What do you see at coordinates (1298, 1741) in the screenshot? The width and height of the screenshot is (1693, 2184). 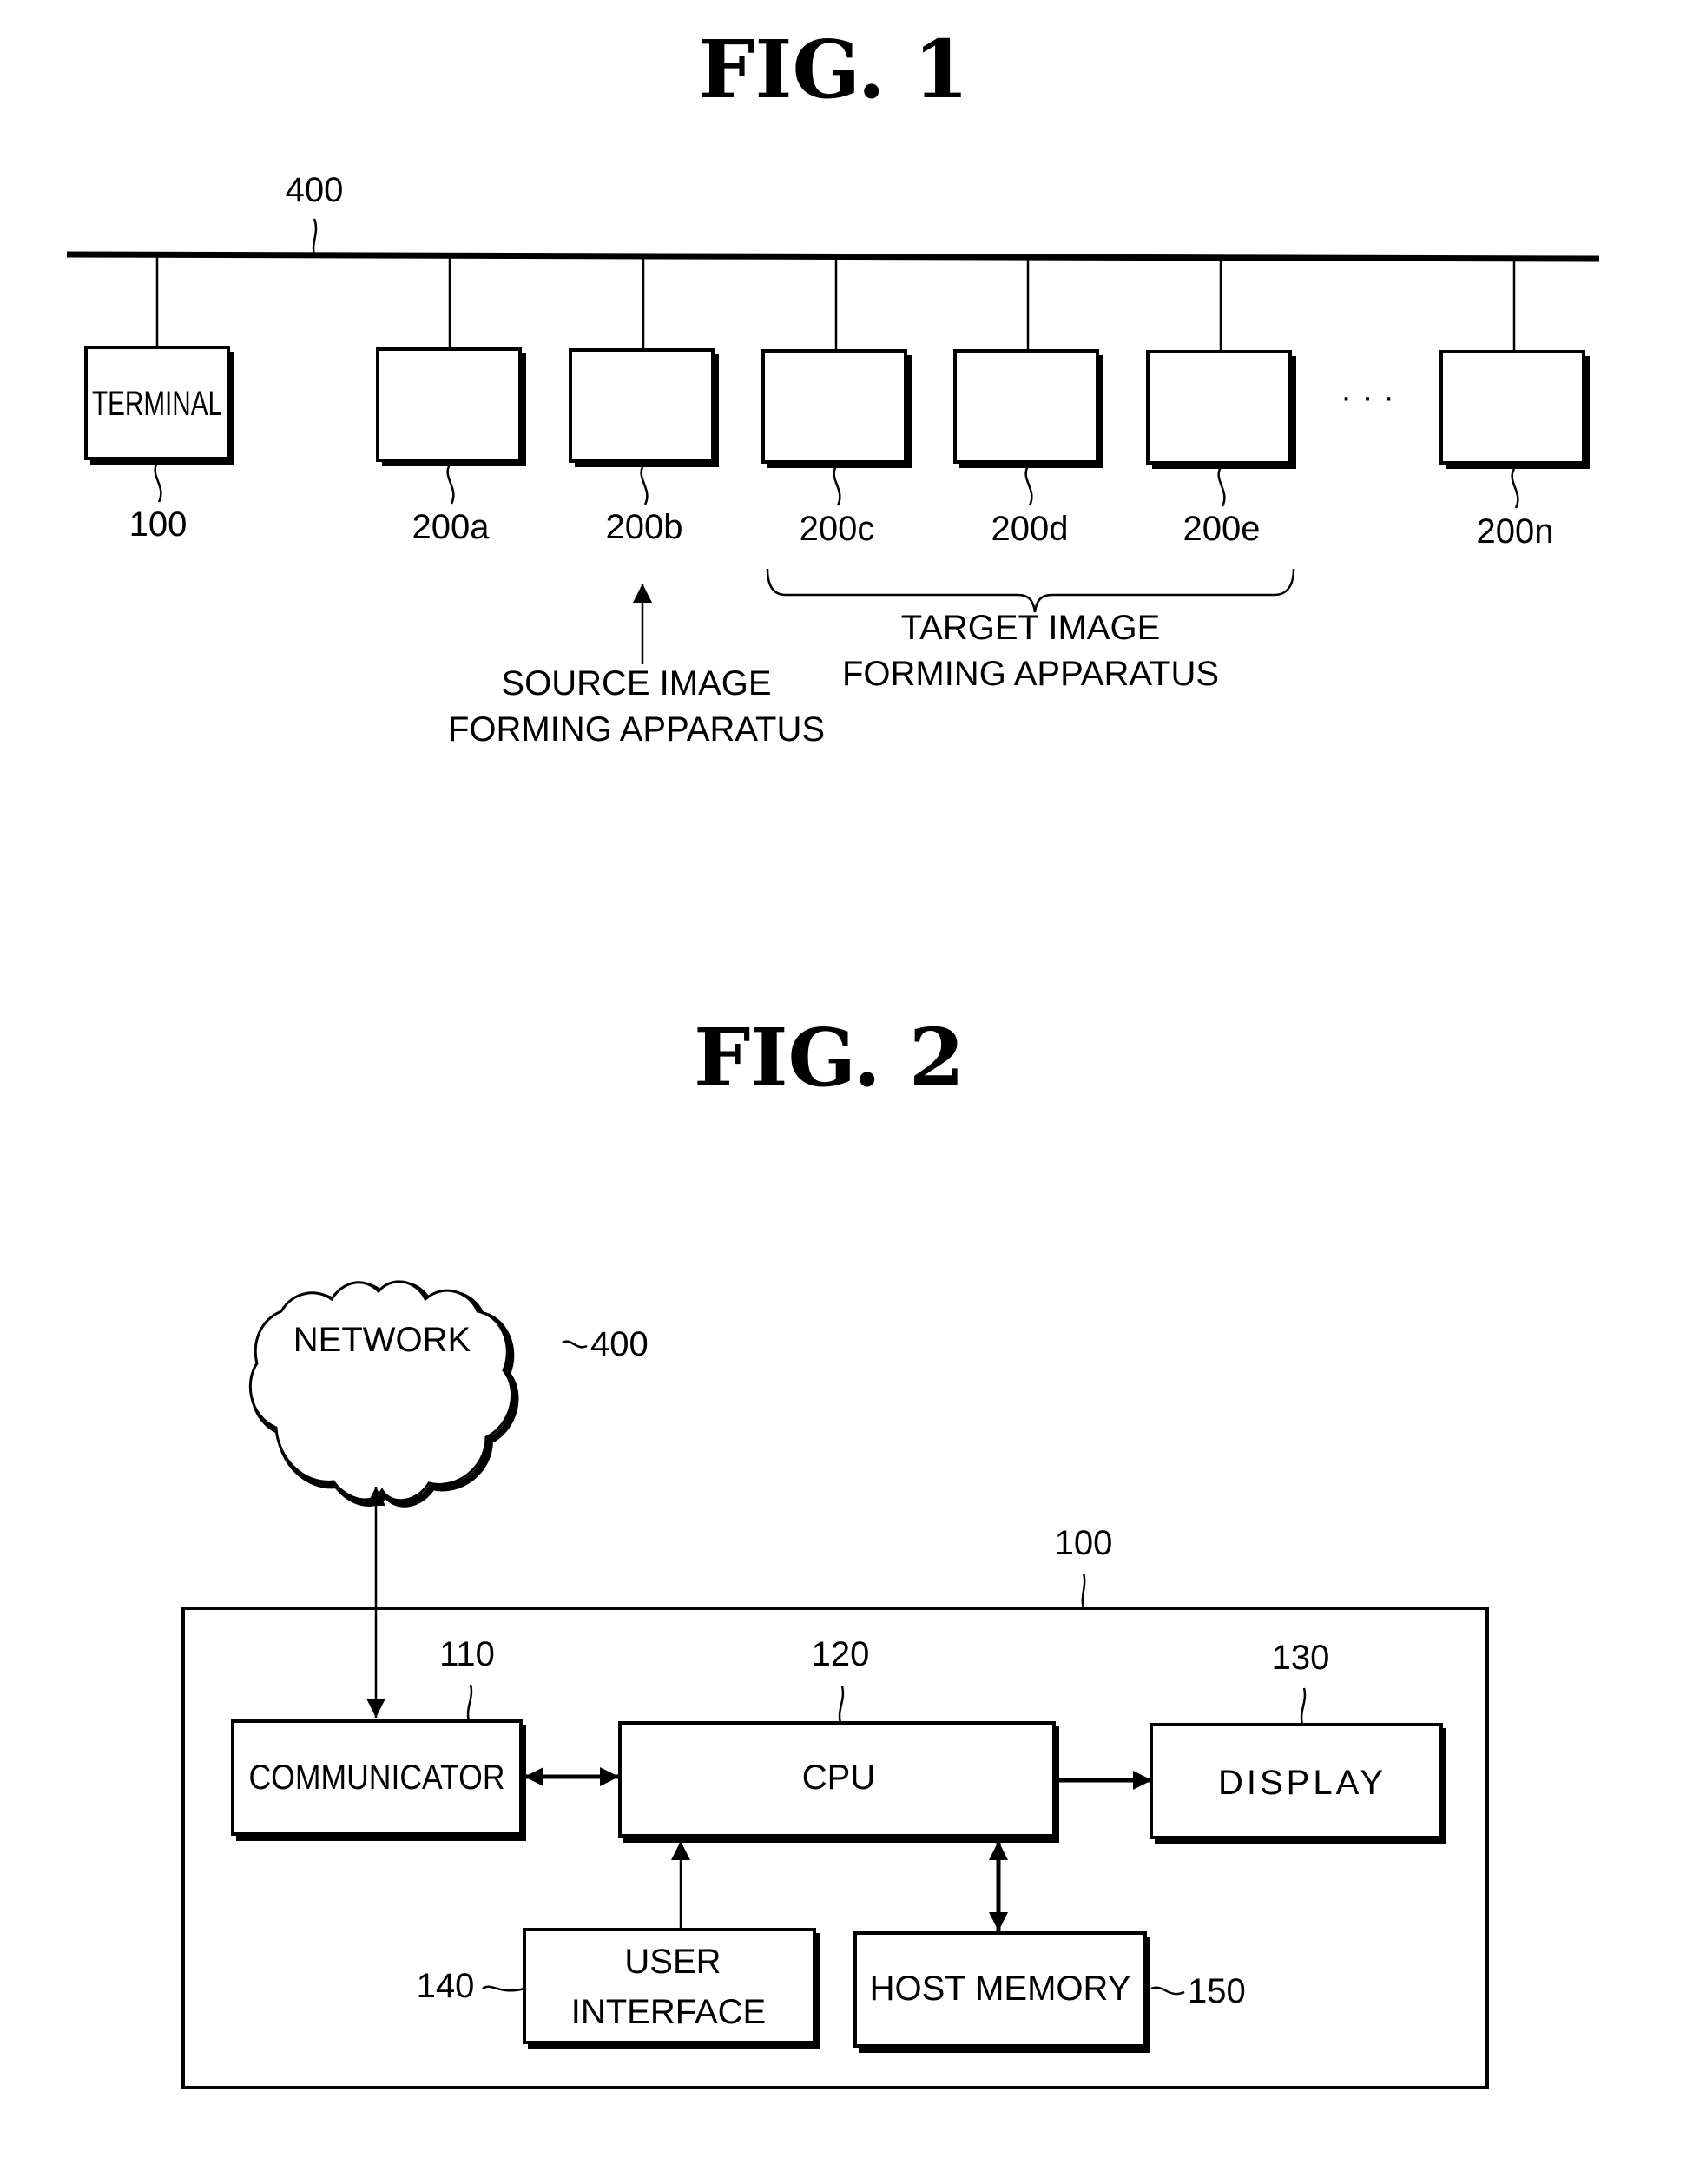 I see `display-block: DISPLAY 130` at bounding box center [1298, 1741].